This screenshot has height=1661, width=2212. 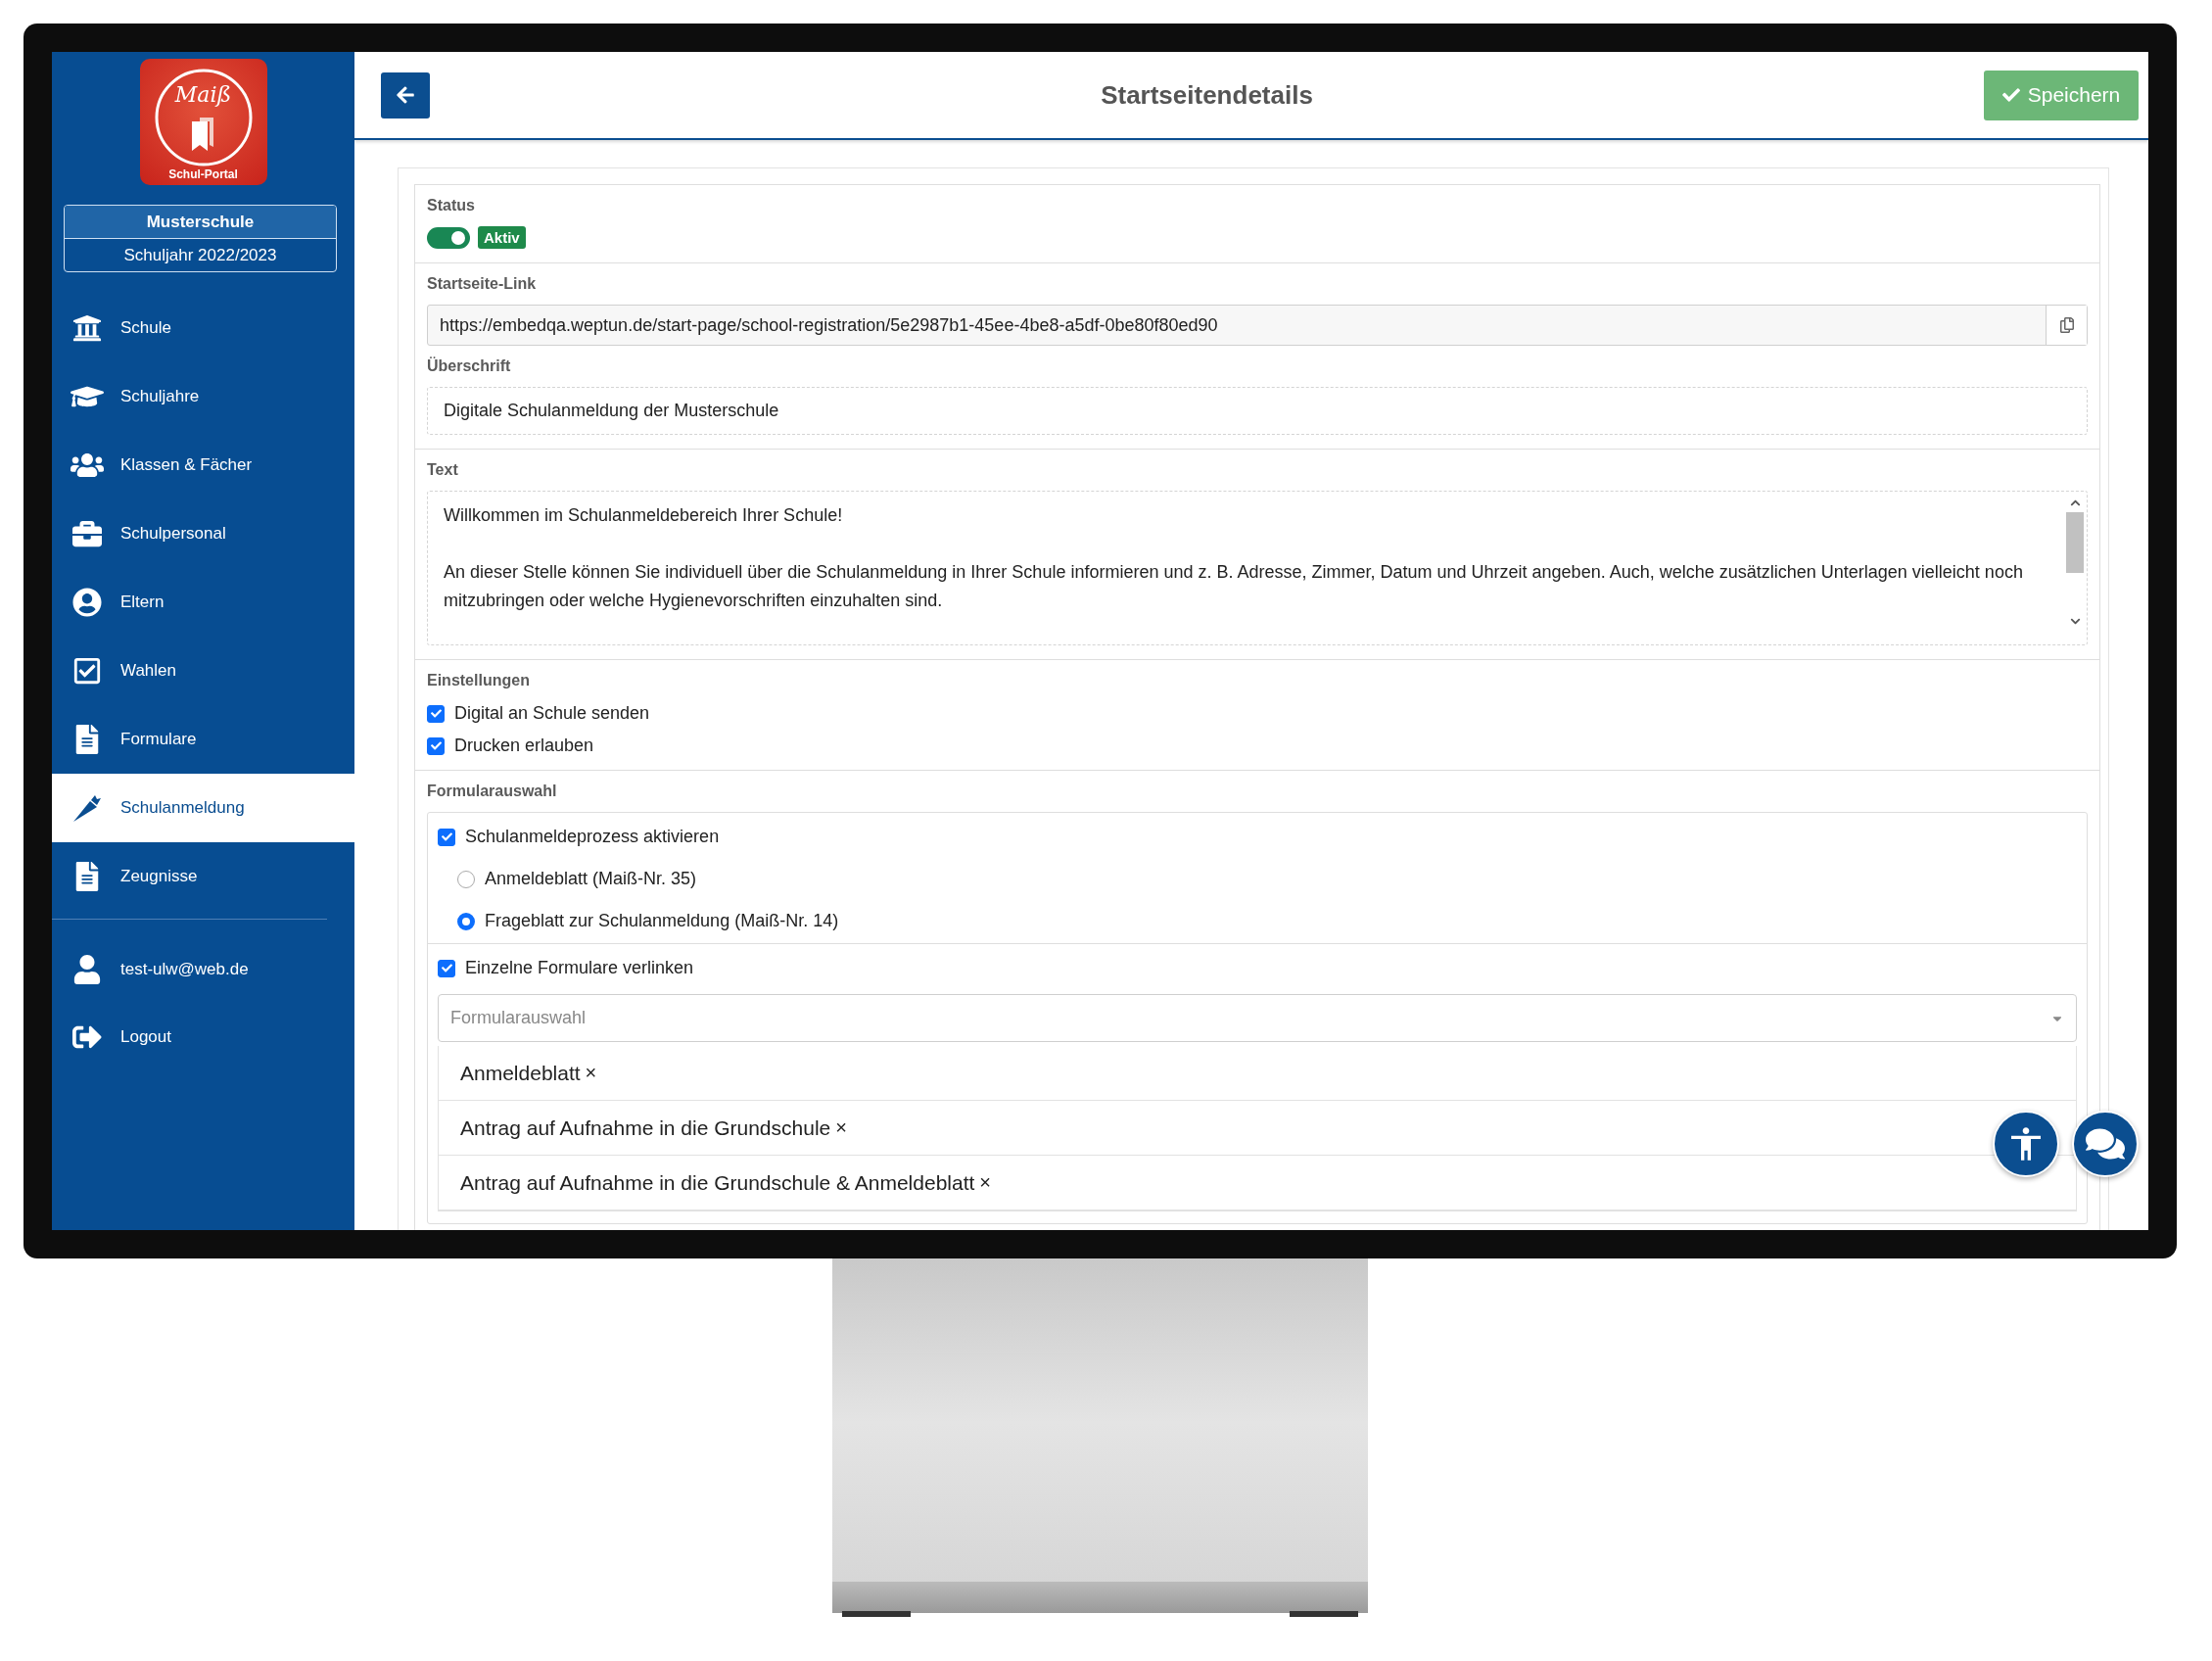 What do you see at coordinates (203, 396) in the screenshot?
I see `nav-item: Schuljahre` at bounding box center [203, 396].